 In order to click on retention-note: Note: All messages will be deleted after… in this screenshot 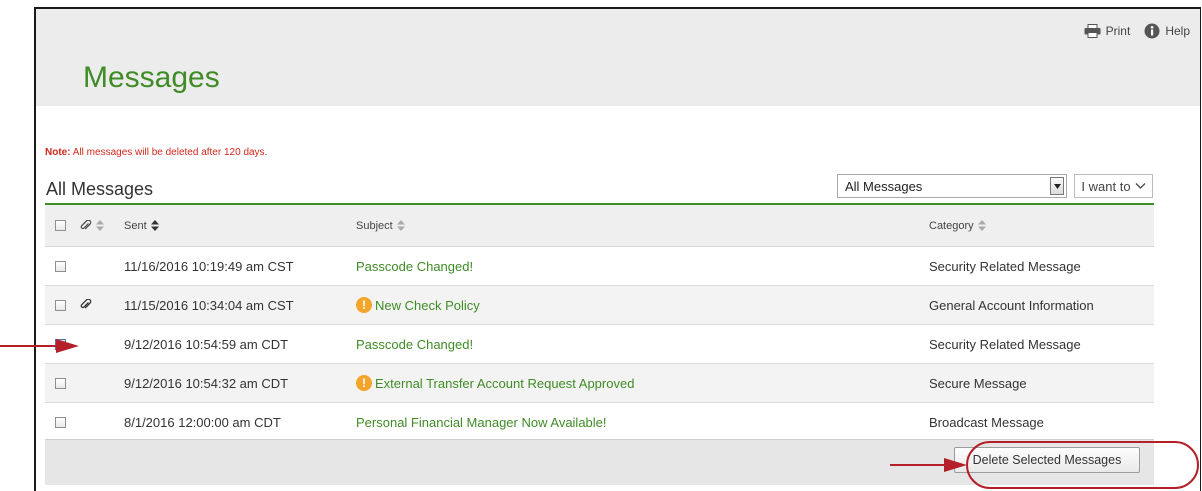, I will do `click(156, 152)`.